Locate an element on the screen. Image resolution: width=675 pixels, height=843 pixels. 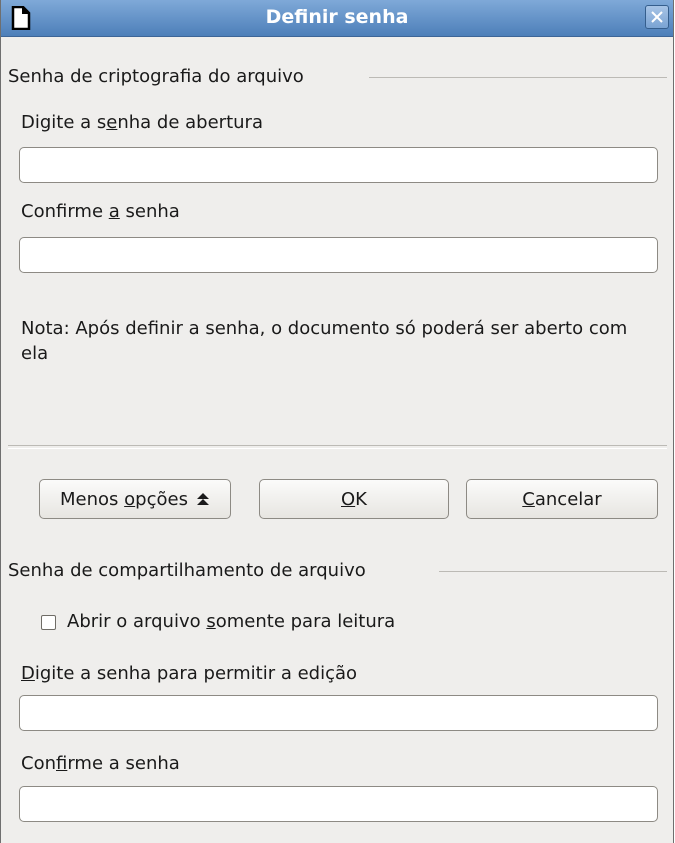
confirm-edit-password-field is located at coordinates (338, 804).